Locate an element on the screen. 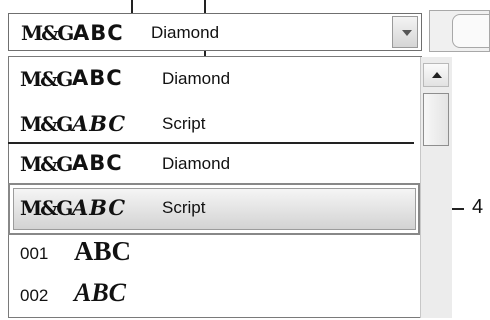  chevron-down-icon is located at coordinates (407, 33).